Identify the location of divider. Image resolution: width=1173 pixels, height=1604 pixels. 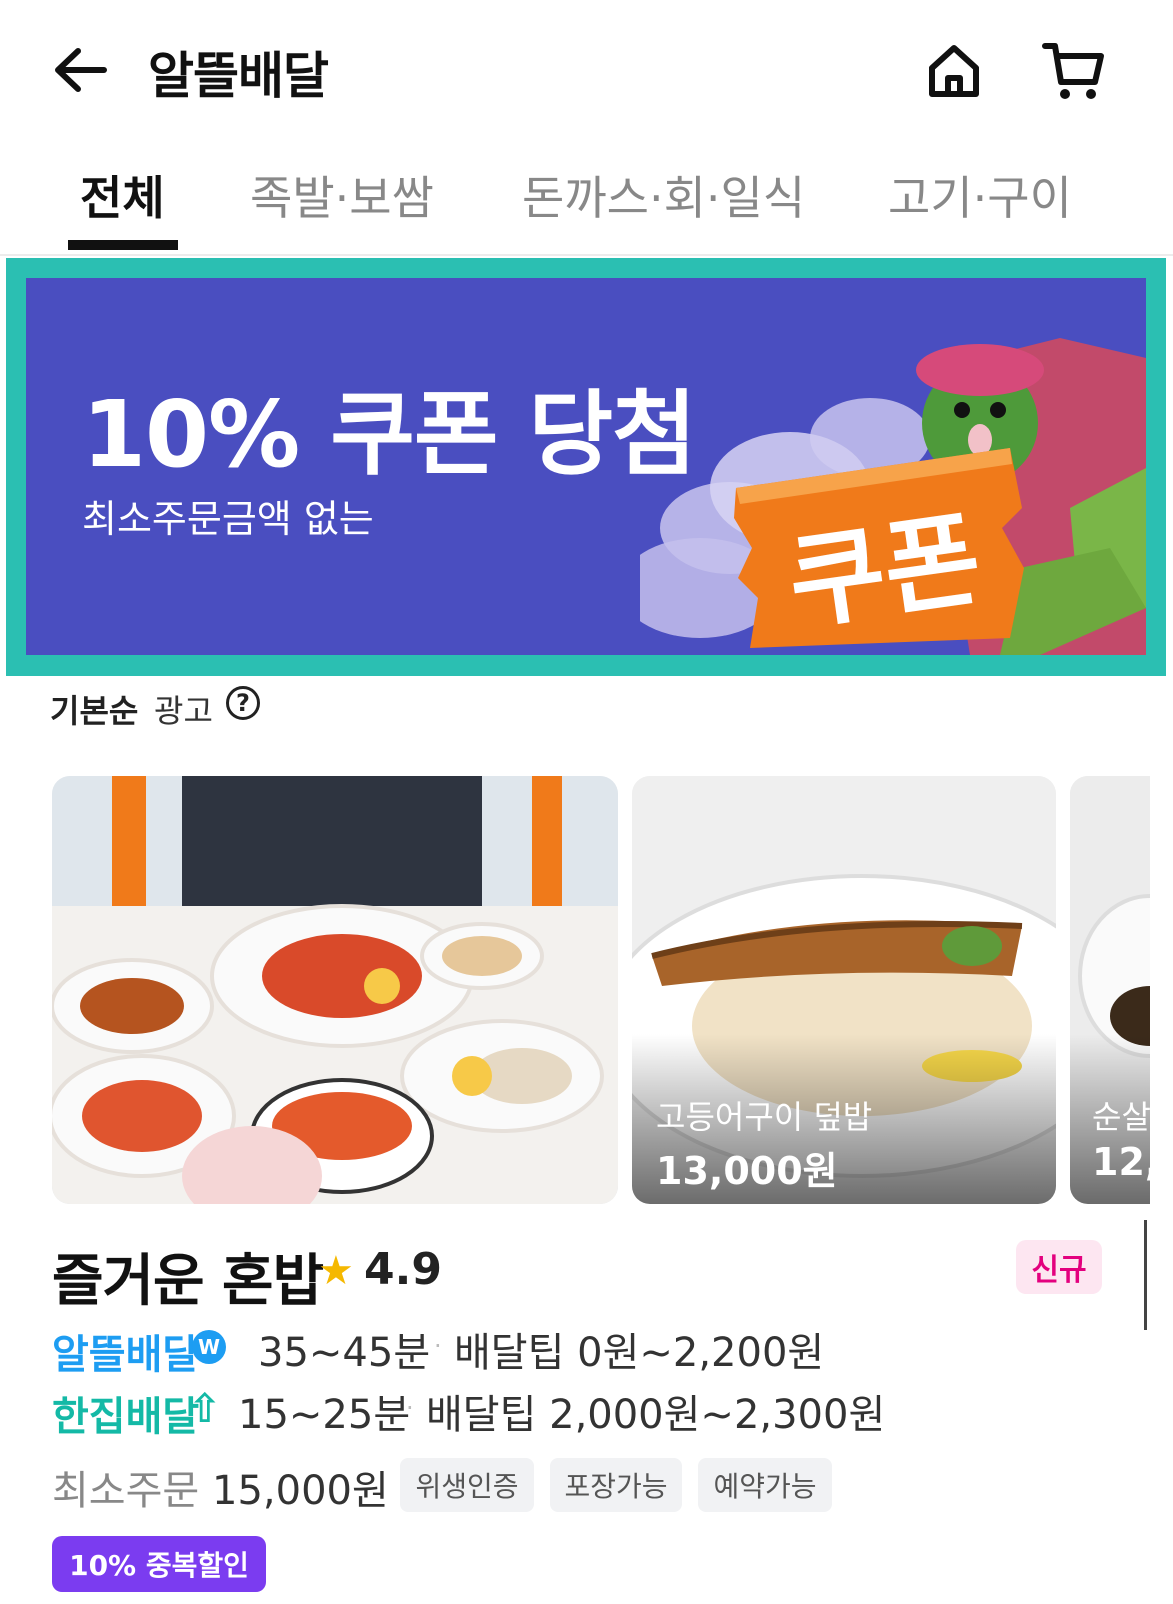
(1145, 1275).